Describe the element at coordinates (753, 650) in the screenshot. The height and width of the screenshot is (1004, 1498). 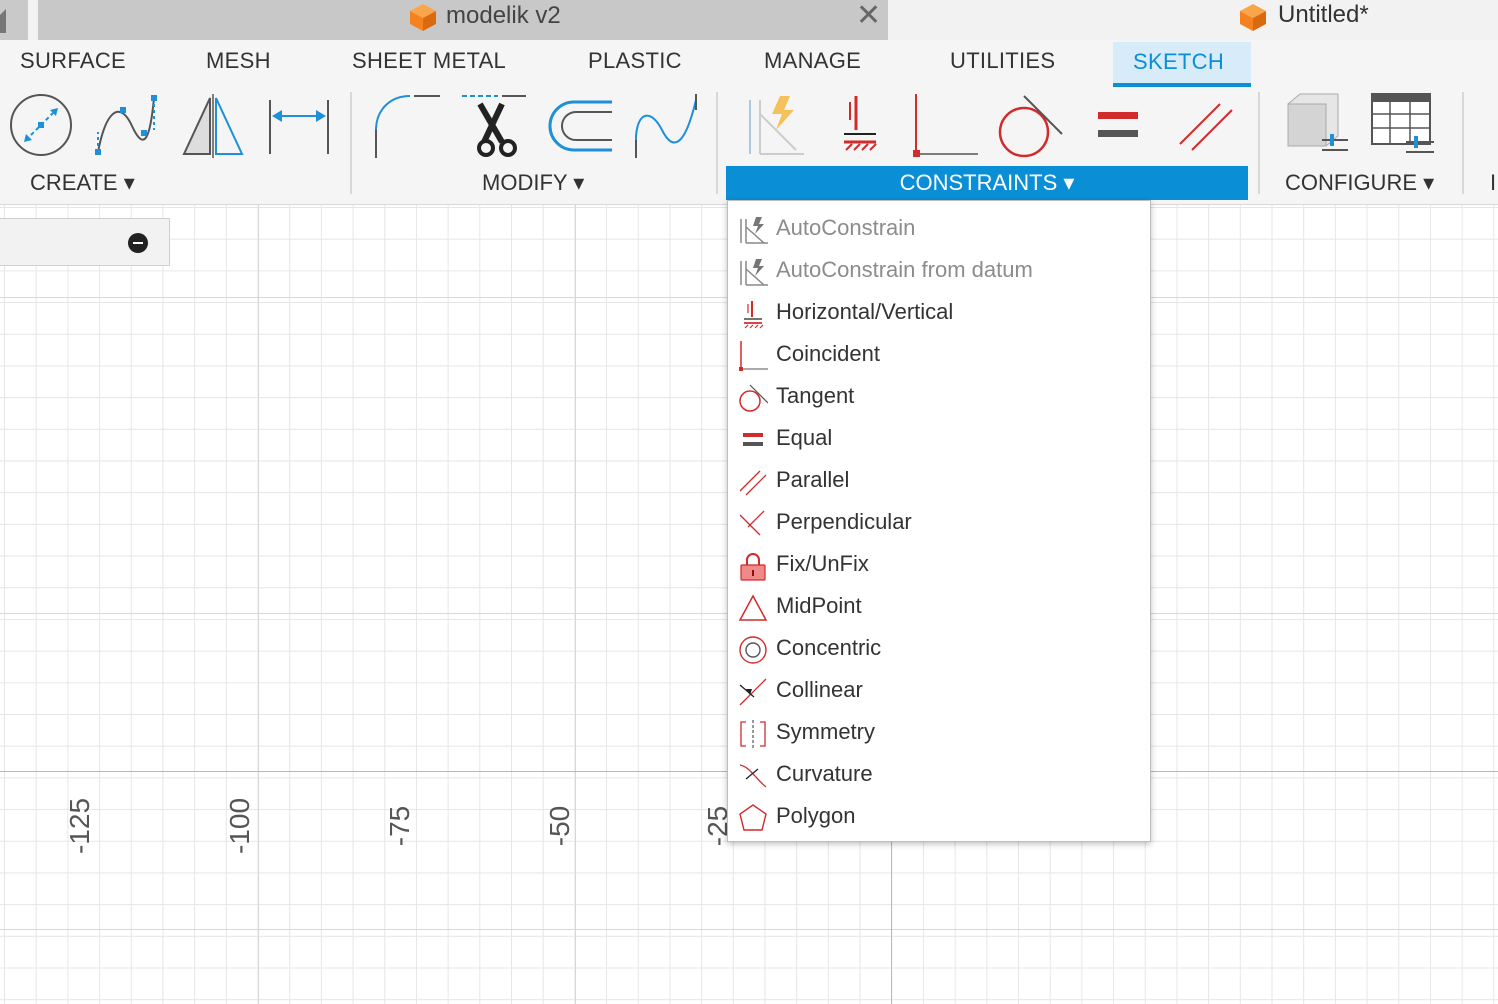
I see `concentric-icon` at that location.